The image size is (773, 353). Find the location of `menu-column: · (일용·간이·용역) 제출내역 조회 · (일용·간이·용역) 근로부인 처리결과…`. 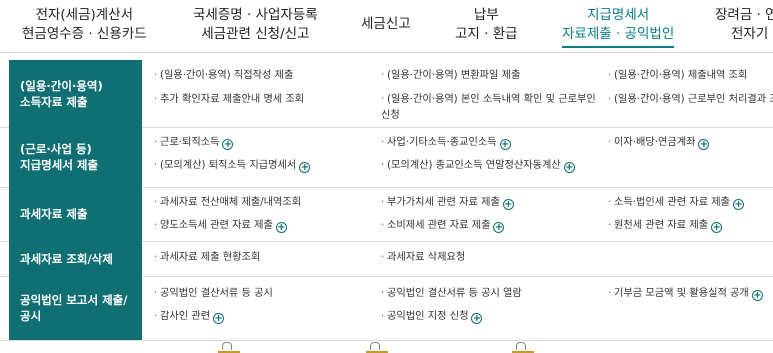

menu-column: · (일용·간이·용역) 제출내역 조회 · (일용·간이·용역) 근로부인 처리결과… is located at coordinates (690, 88).